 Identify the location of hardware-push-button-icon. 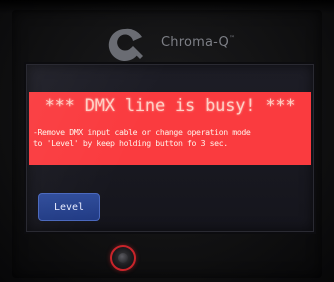
(123, 258).